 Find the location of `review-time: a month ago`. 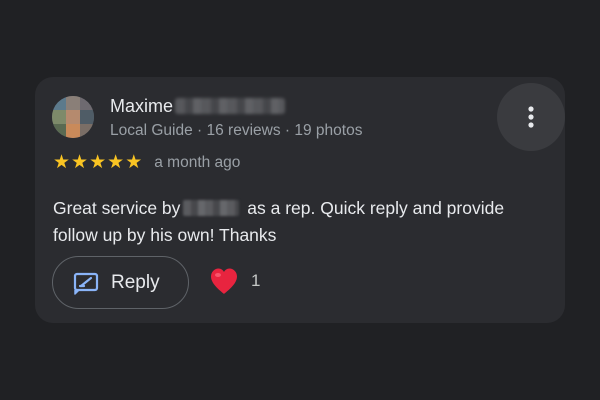

review-time: a month ago is located at coordinates (197, 162).